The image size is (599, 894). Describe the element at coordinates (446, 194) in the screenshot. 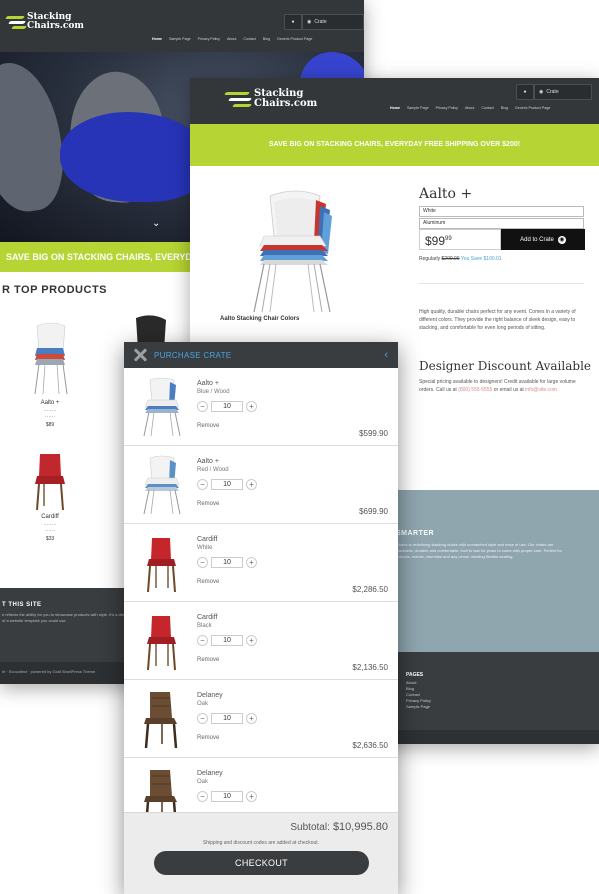

I see `product-title: Aalto +` at that location.